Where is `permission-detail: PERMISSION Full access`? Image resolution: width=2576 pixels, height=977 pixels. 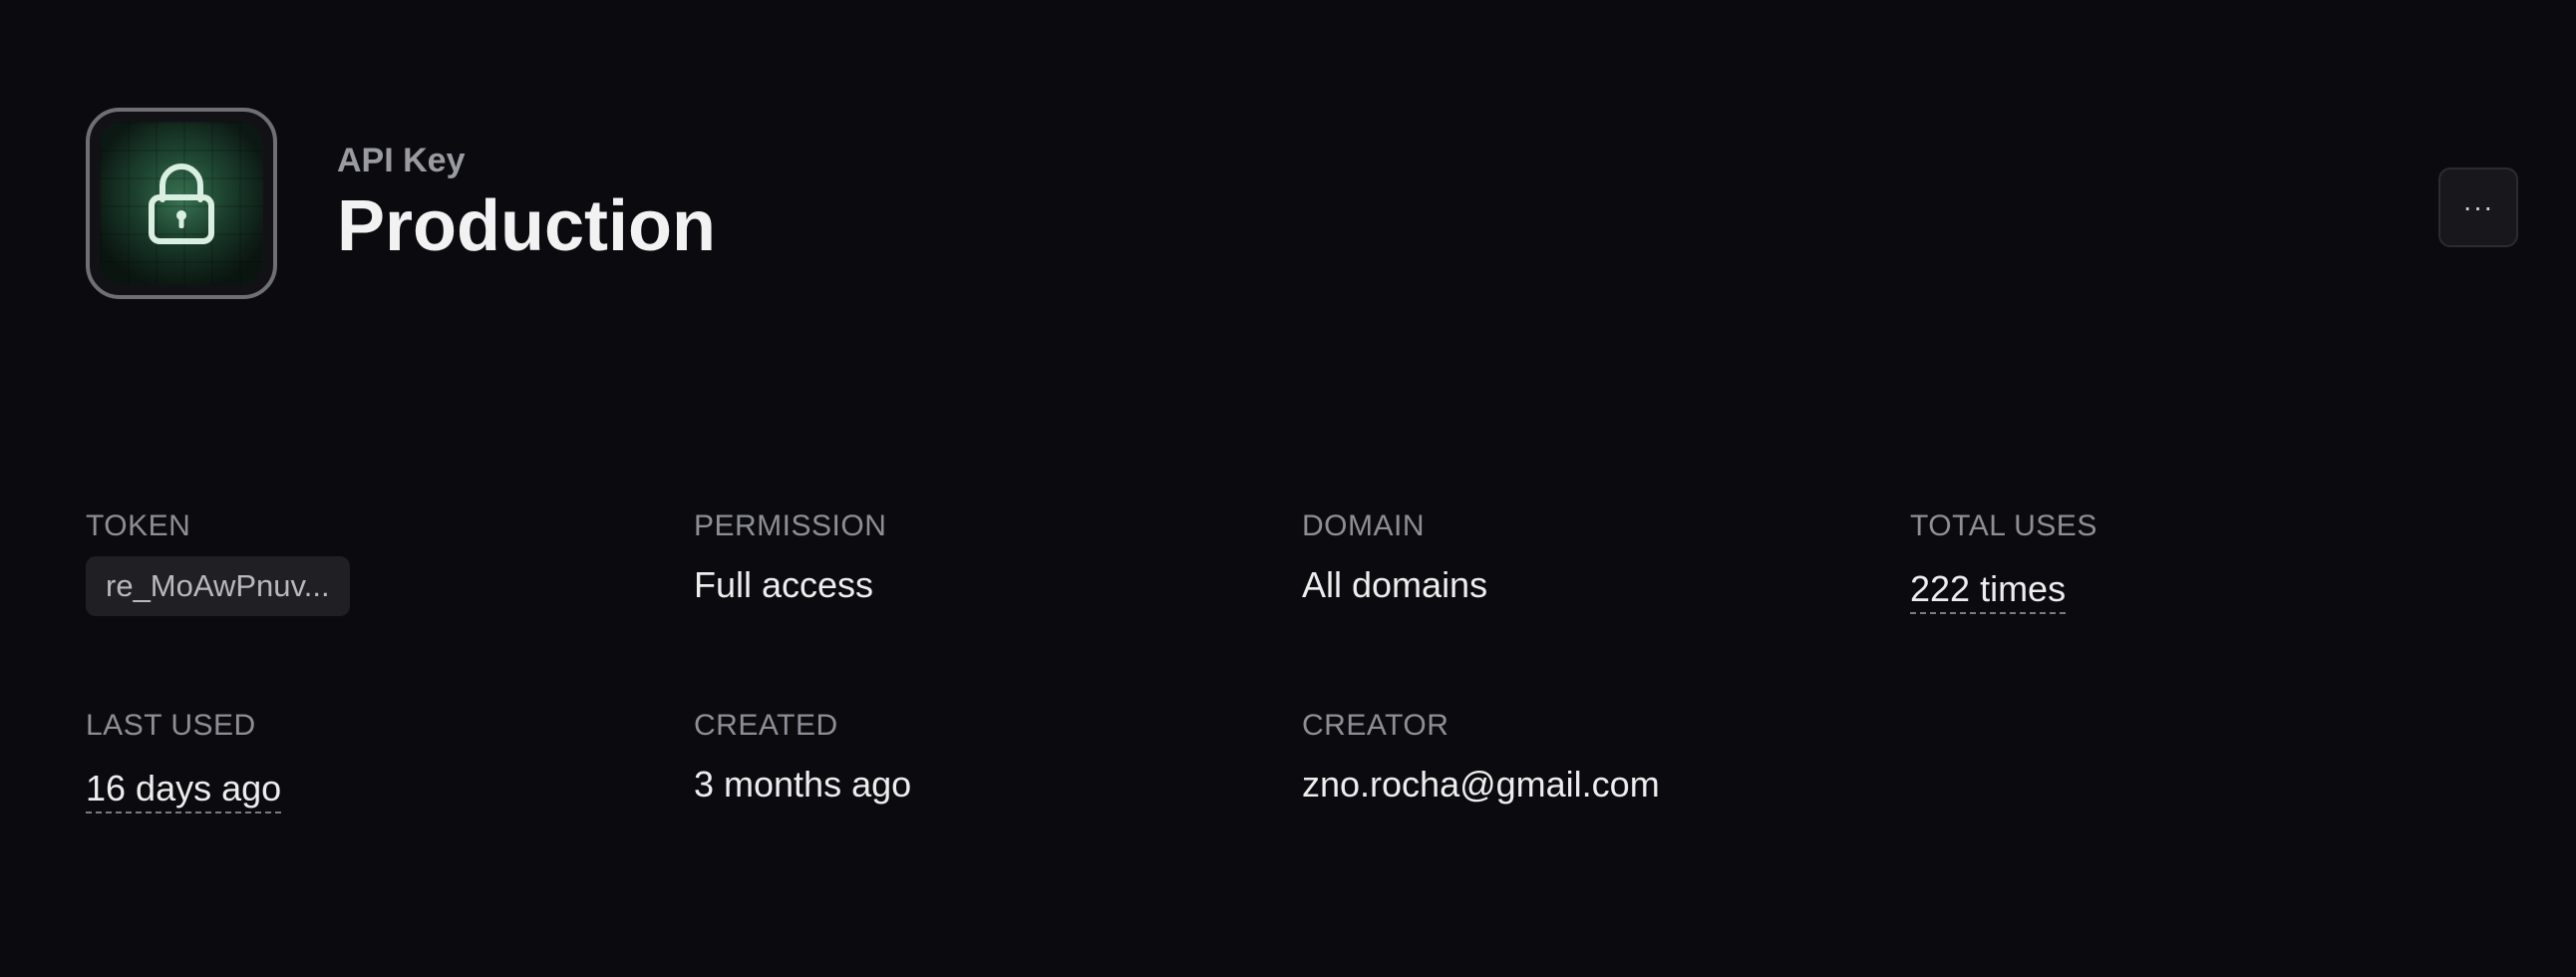
permission-detail: PERMISSION Full access is located at coordinates (998, 608).